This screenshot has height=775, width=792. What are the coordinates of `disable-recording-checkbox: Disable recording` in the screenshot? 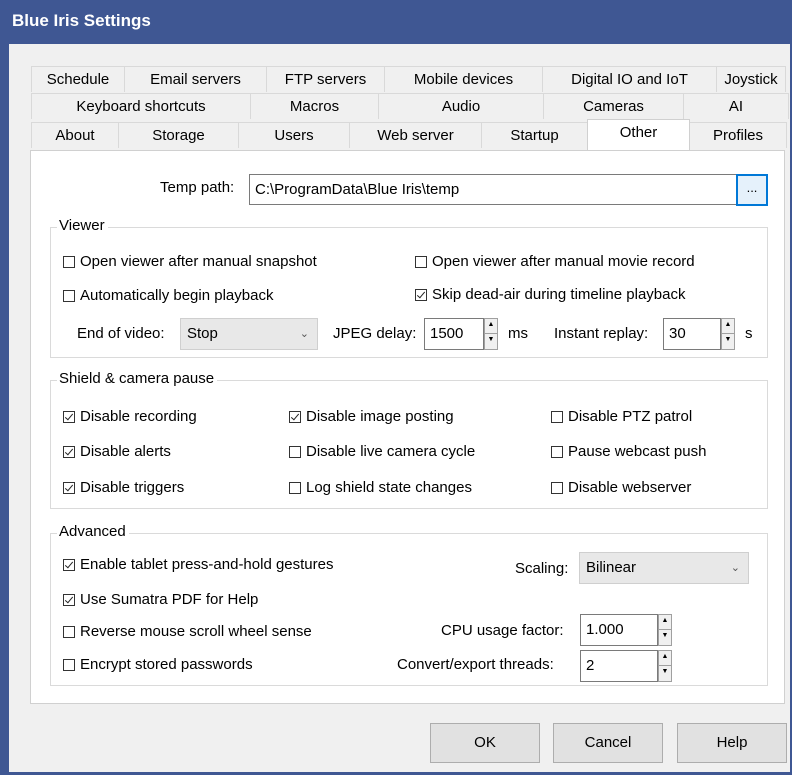 It's located at (130, 416).